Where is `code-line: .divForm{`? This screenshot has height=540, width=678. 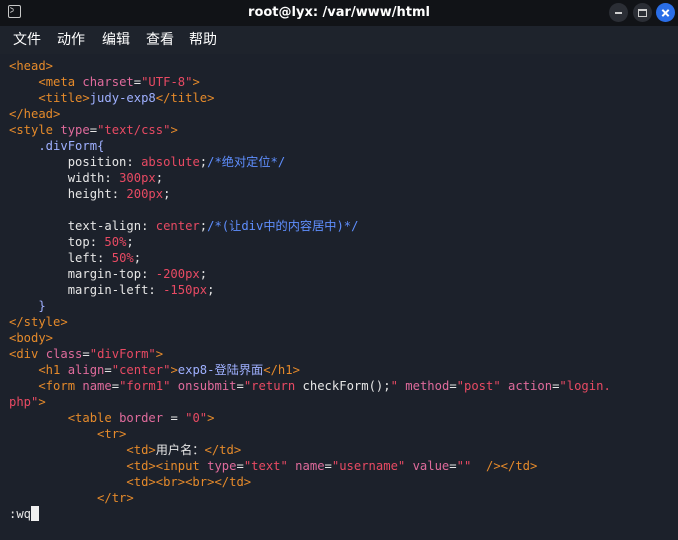
code-line: .divForm{ is located at coordinates (56, 146).